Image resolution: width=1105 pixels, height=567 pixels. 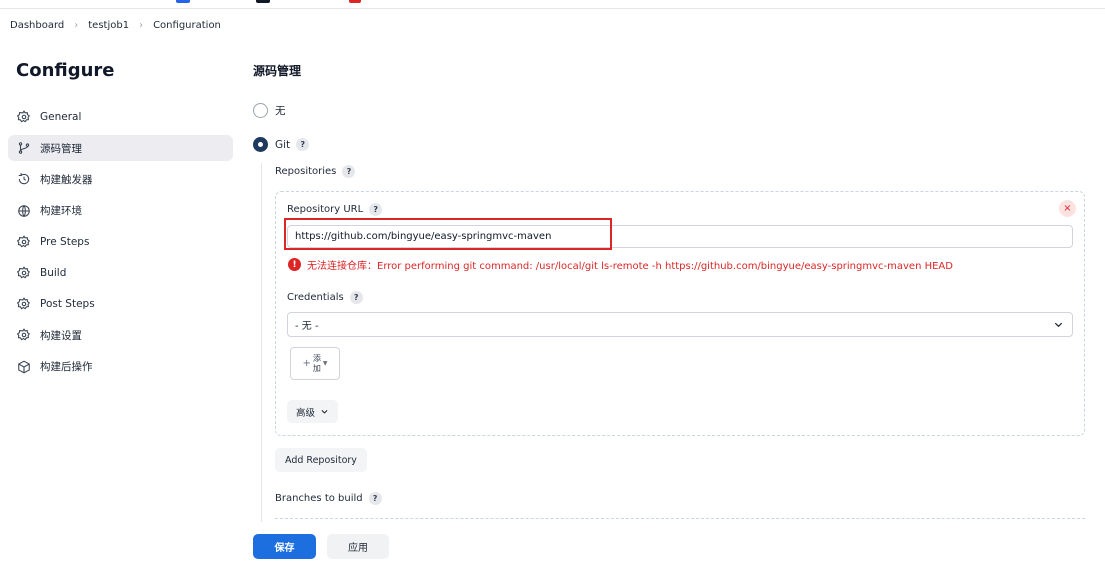 I want to click on error-icon: !, so click(x=294, y=264).